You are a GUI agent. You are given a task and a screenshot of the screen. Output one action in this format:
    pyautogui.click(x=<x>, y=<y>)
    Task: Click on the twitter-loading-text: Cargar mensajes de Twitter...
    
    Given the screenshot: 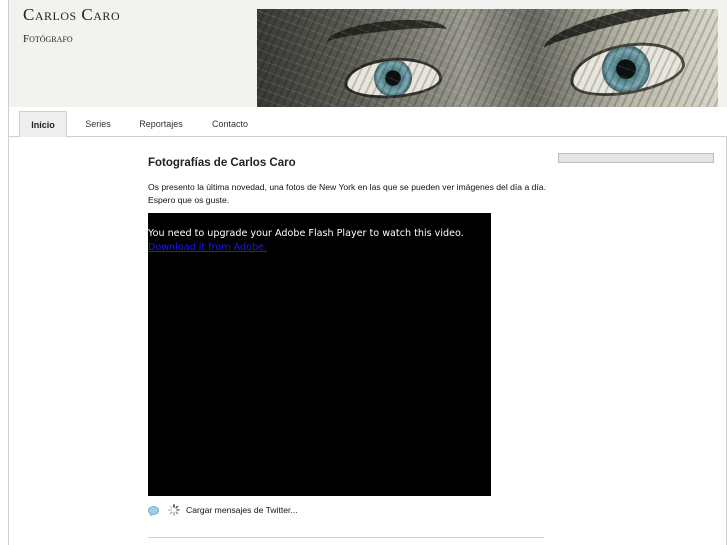 What is the action you would take?
    pyautogui.click(x=242, y=510)
    